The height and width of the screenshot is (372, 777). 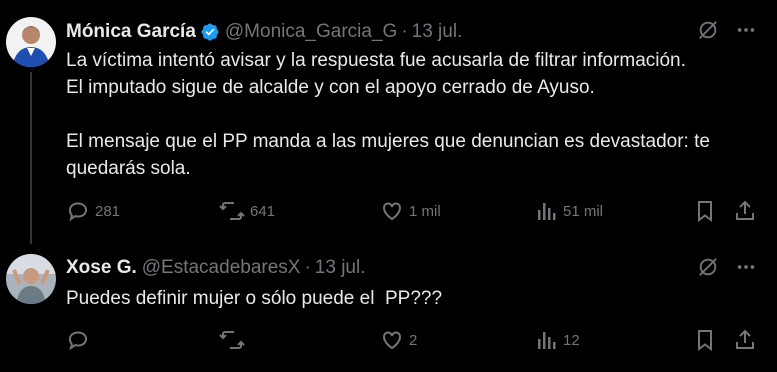 I want to click on like-button: 2, so click(x=398, y=340).